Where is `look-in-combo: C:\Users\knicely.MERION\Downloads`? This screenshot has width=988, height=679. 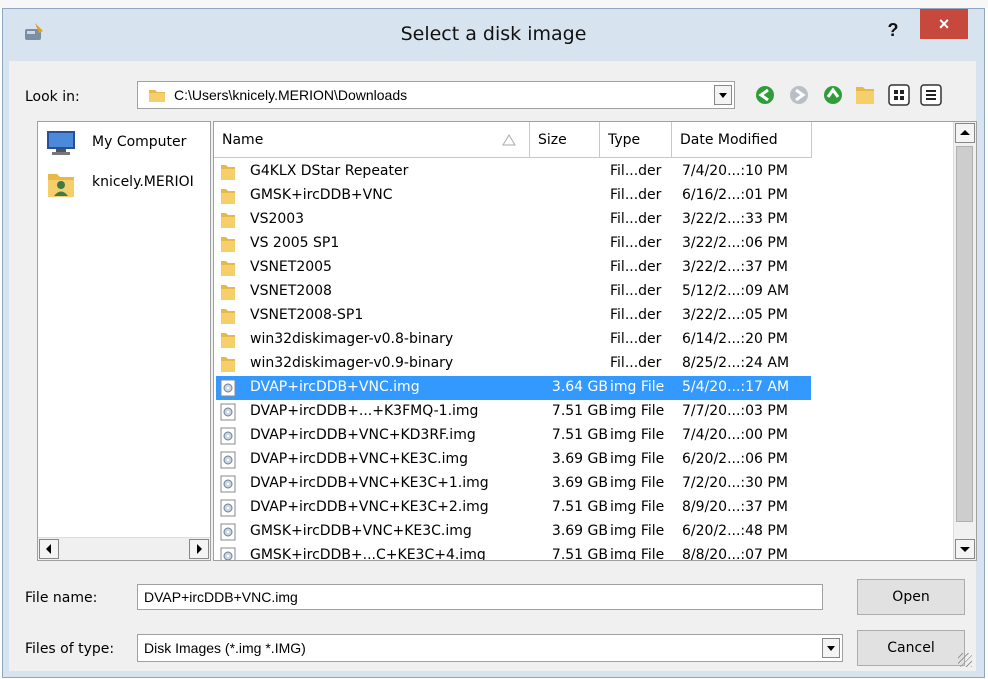
look-in-combo: C:\Users\knicely.MERION\Downloads is located at coordinates (436, 95).